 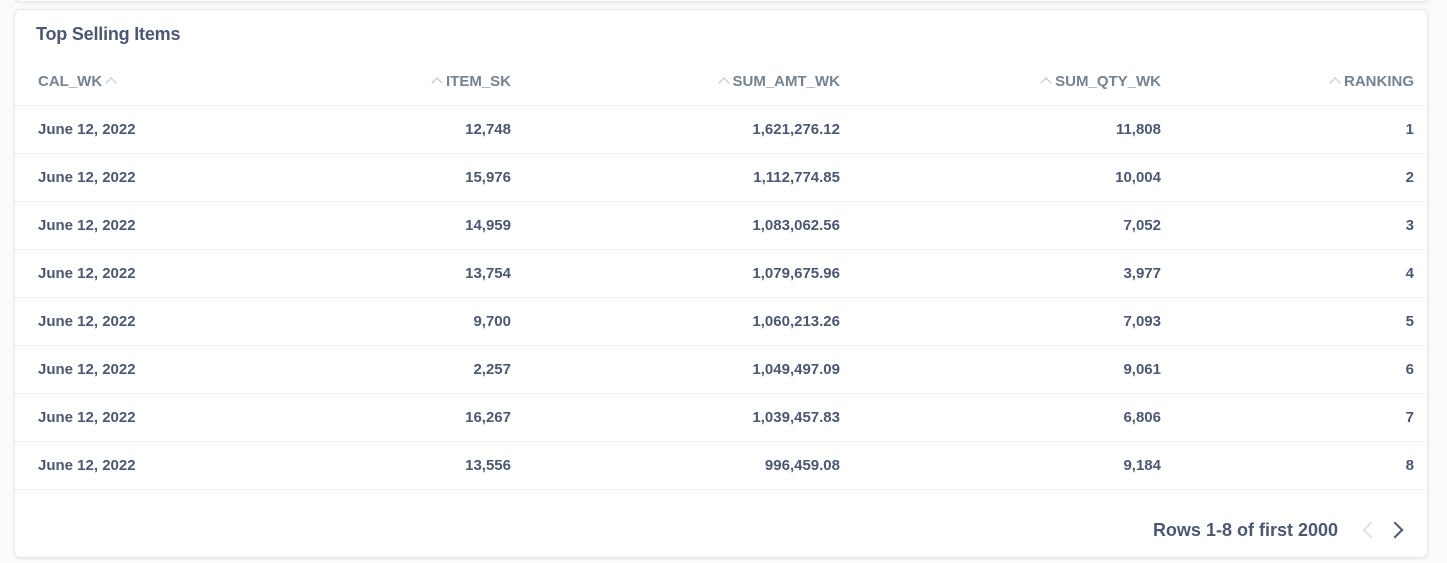 I want to click on table-cell-sum-amt-wk: 1,079,675.96, so click(x=675, y=273).